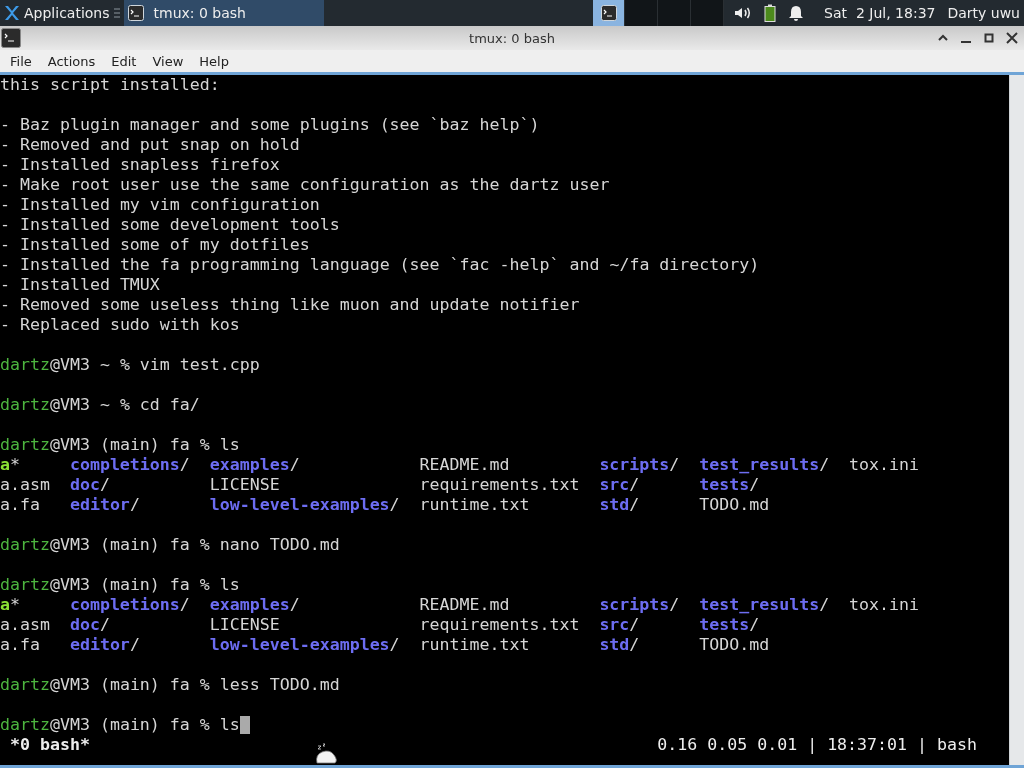 This screenshot has width=1024, height=768. What do you see at coordinates (150, 145) in the screenshot?
I see `terminal-line: - Removed and put snap on hold` at bounding box center [150, 145].